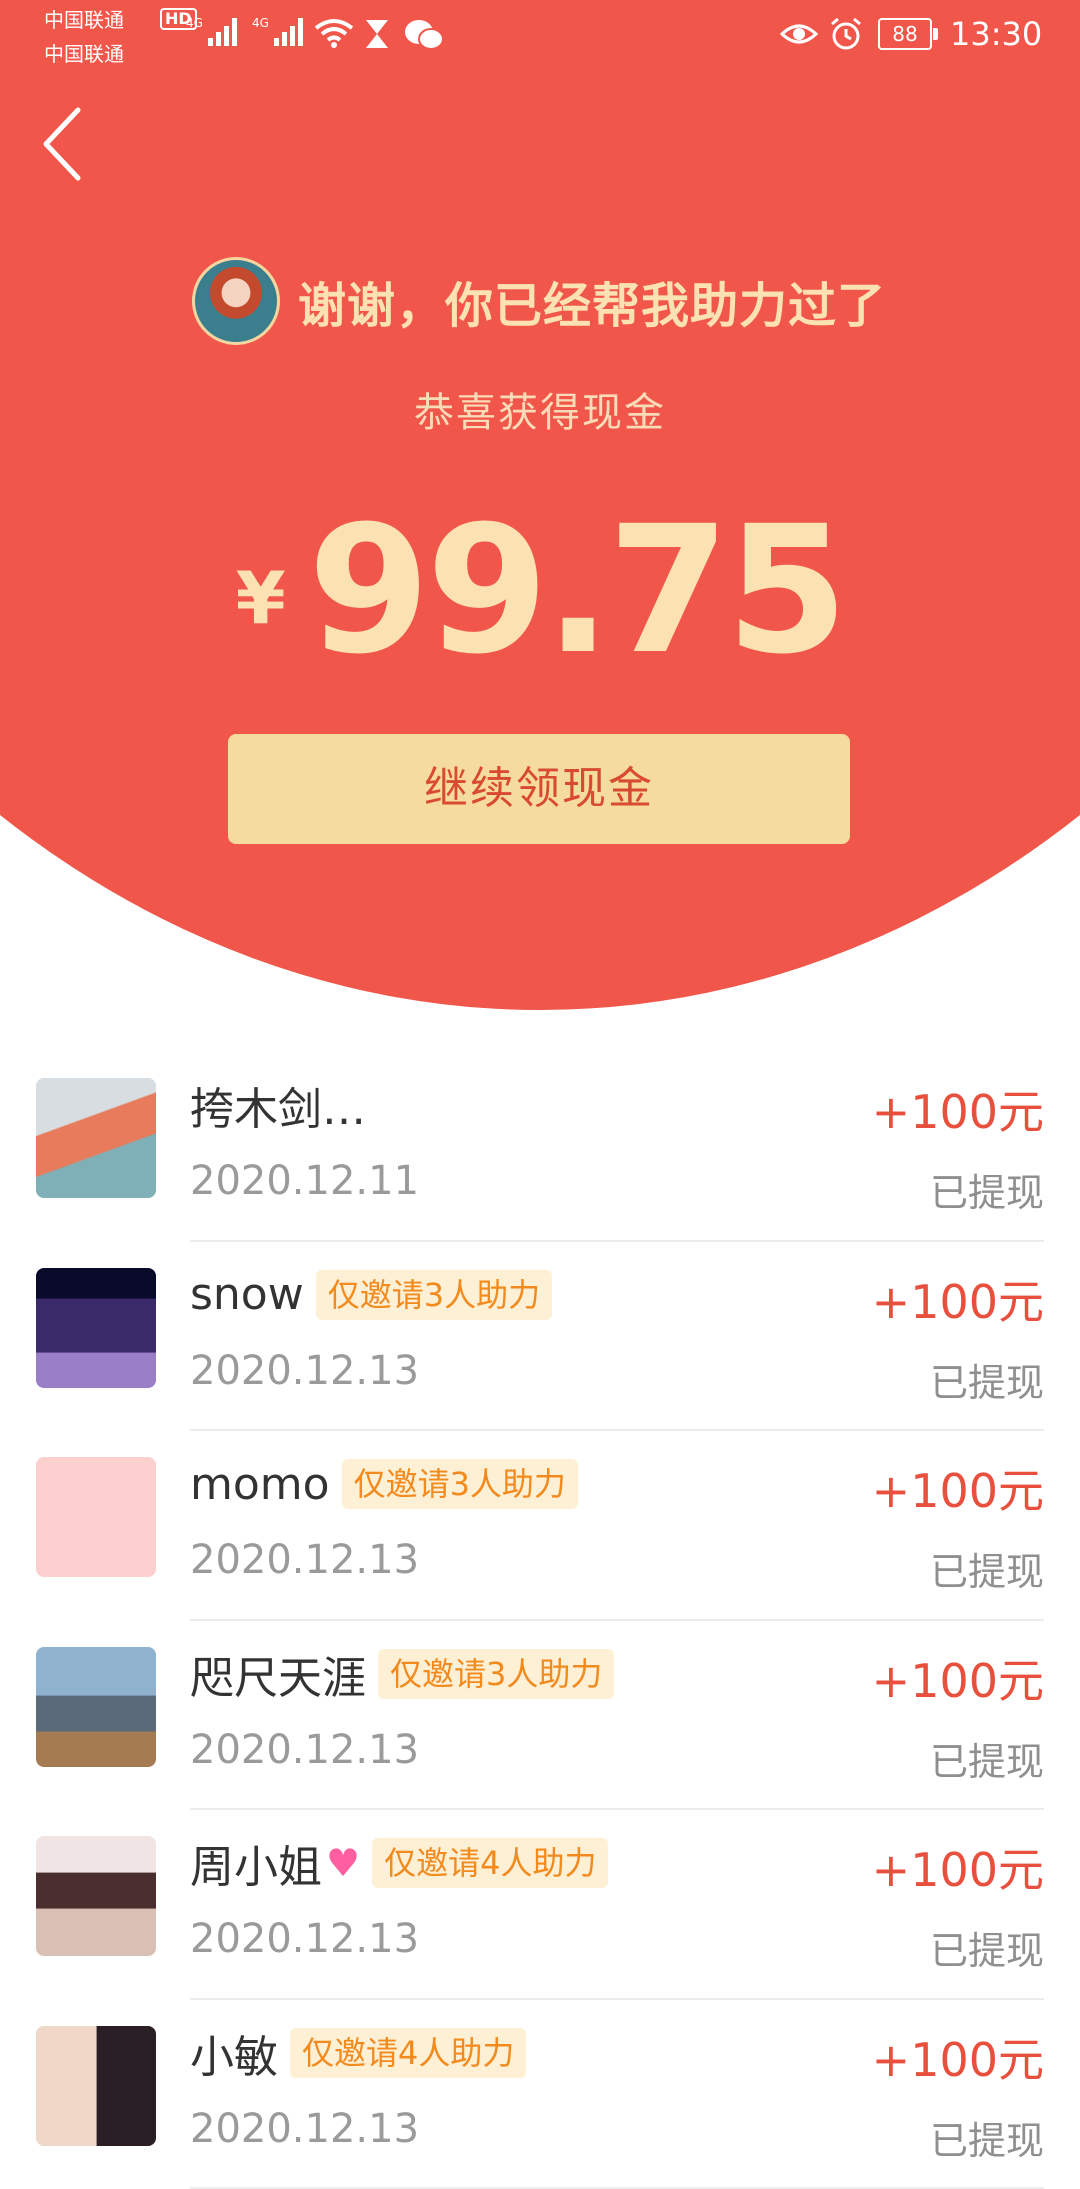  I want to click on list-item: 周小姐♥ 仅邀请4人助力 2020.12.13 +100元已提现, so click(540, 1905).